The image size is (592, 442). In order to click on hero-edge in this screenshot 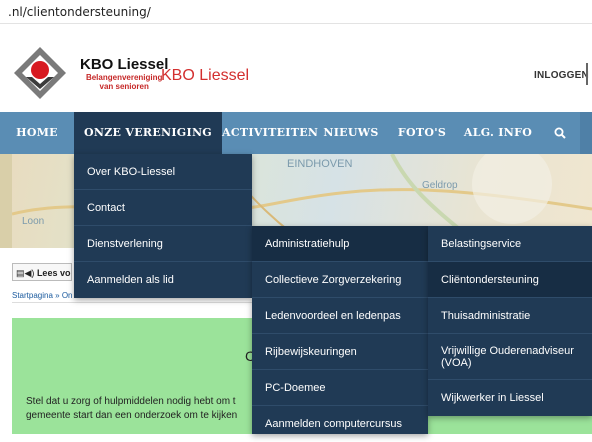, I will do `click(6, 201)`.